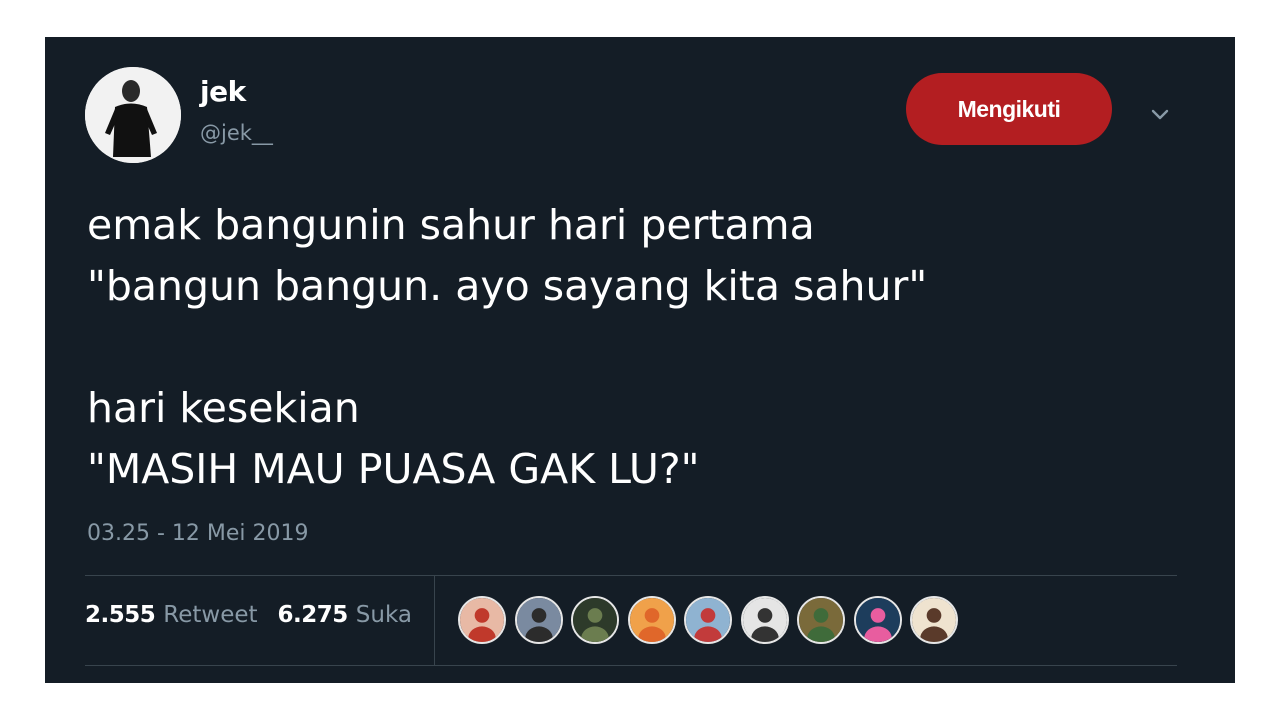 This screenshot has width=1280, height=720. Describe the element at coordinates (393, 469) in the screenshot. I see `tweet-text-line: "MASIH MAU PUASA GAK LU?"` at that location.